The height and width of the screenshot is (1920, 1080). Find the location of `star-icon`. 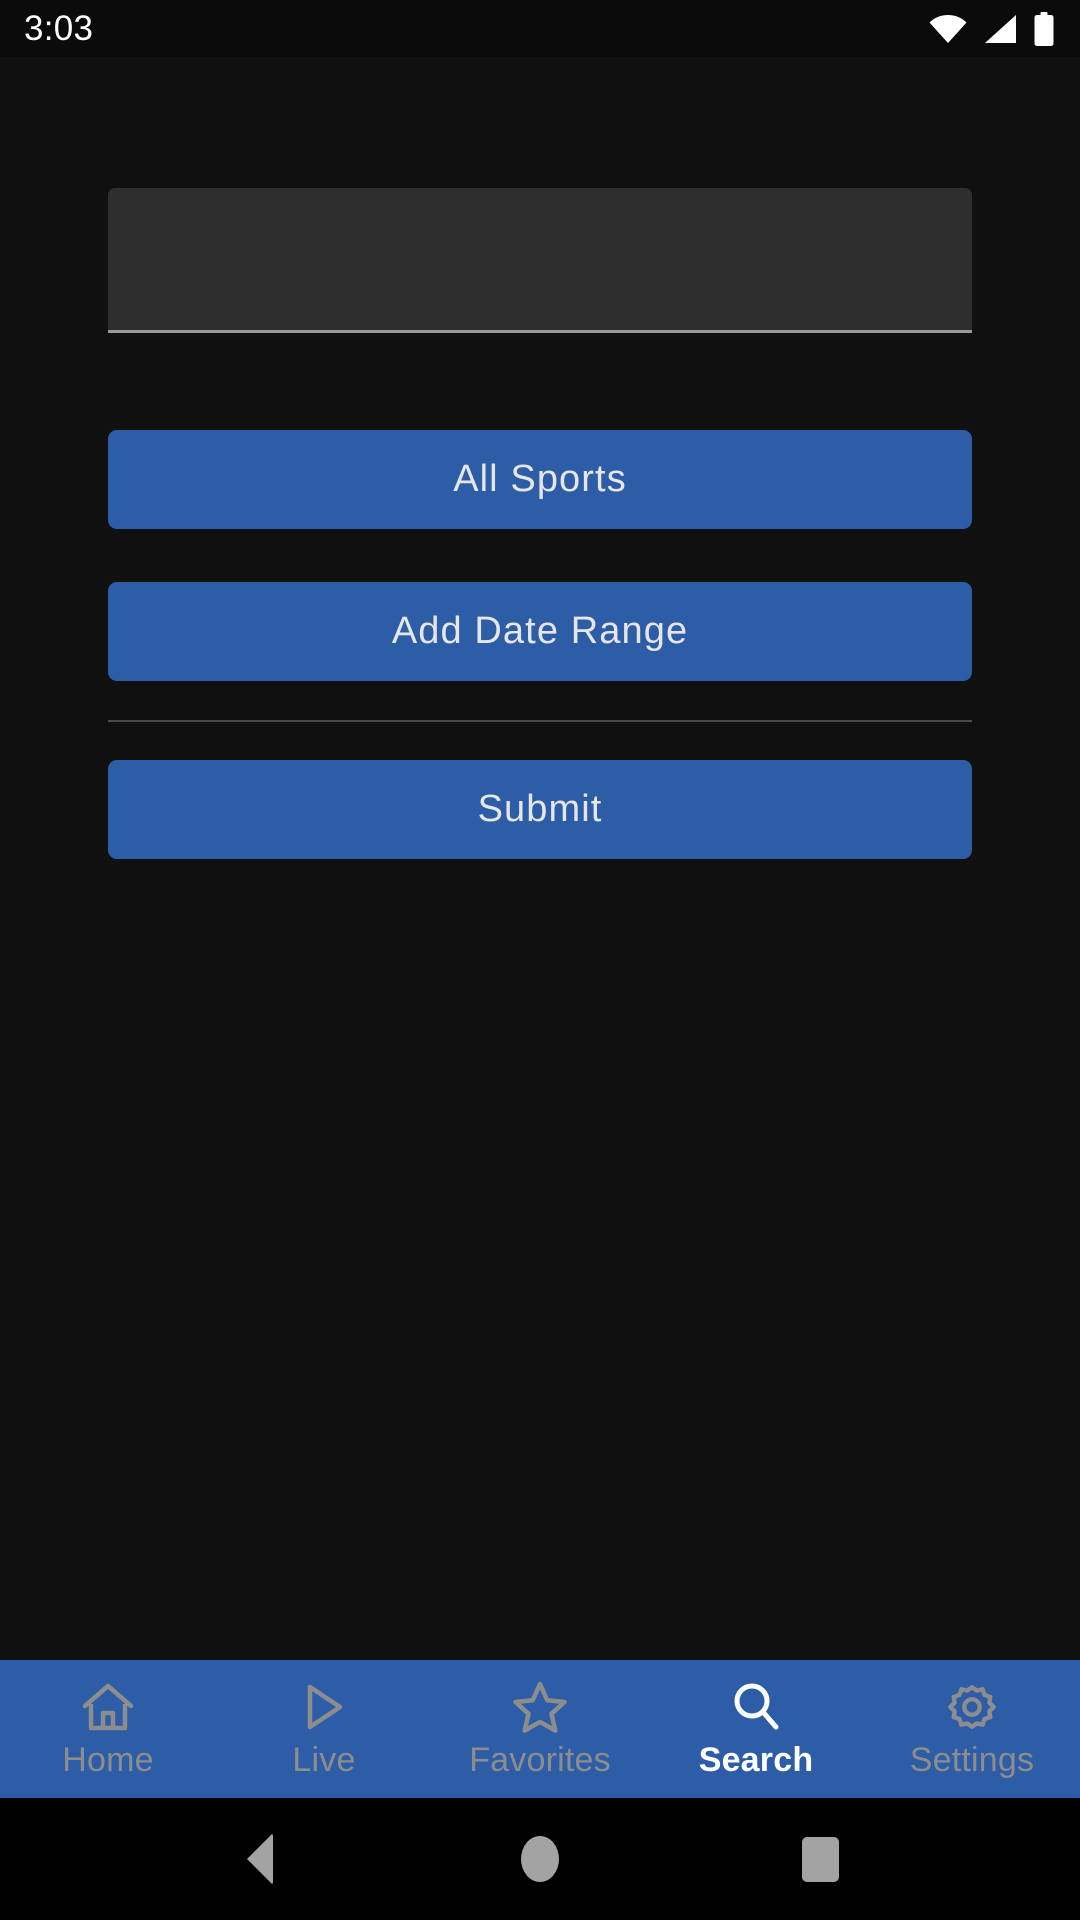

star-icon is located at coordinates (540, 1707).